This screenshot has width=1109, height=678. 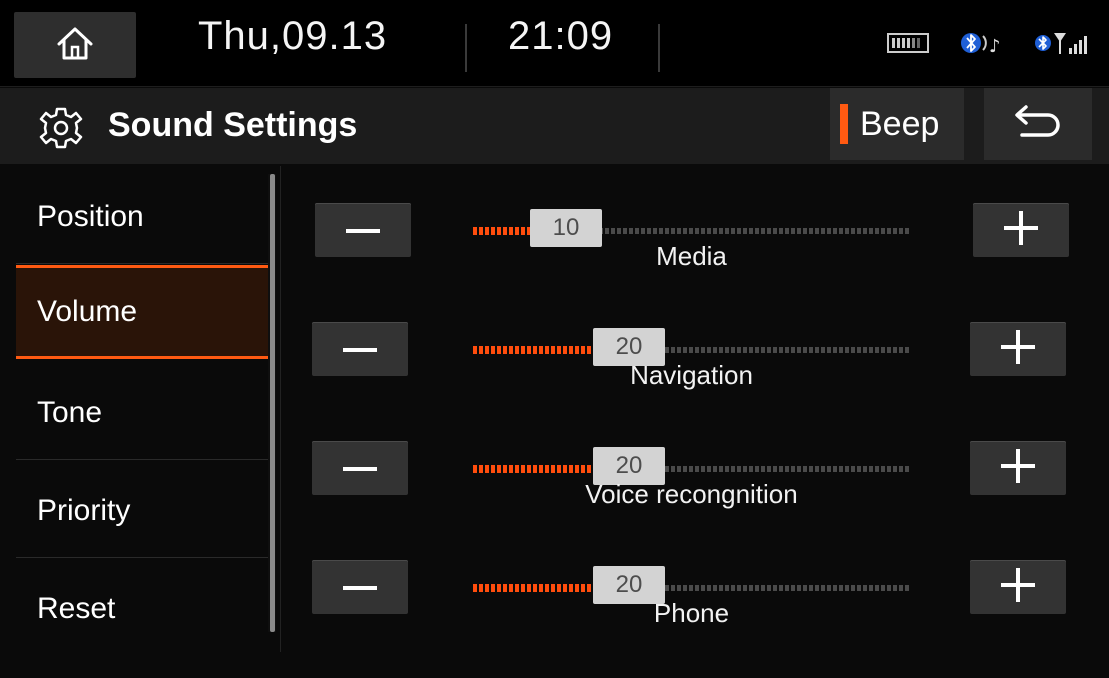 What do you see at coordinates (272, 403) in the screenshot?
I see `sidebar-scrollbar` at bounding box center [272, 403].